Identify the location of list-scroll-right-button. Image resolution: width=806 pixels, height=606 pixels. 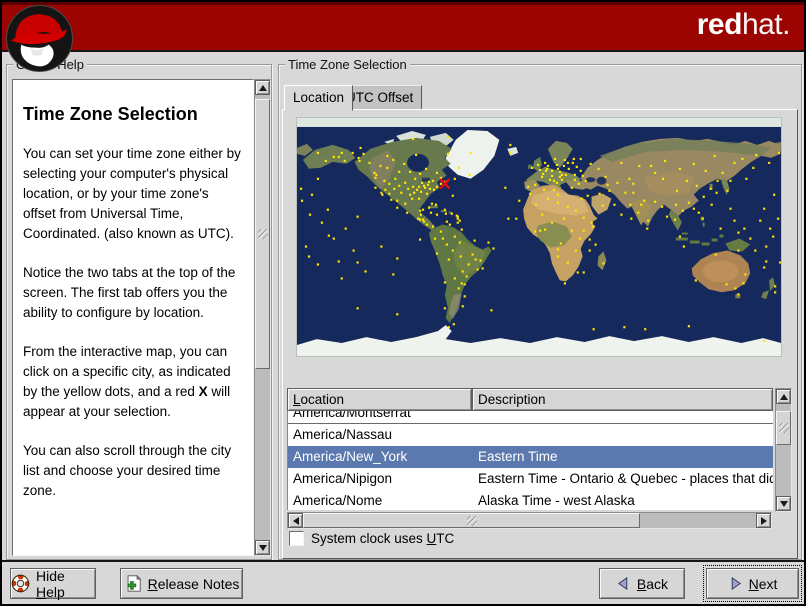
(763, 520).